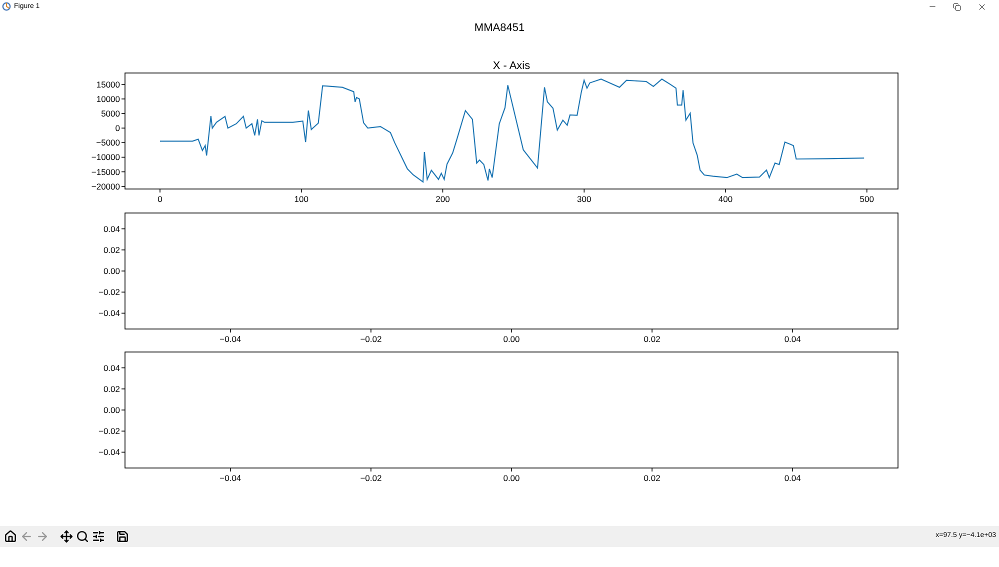 This screenshot has height=567, width=999. I want to click on figure-title: MMA8451, so click(499, 28).